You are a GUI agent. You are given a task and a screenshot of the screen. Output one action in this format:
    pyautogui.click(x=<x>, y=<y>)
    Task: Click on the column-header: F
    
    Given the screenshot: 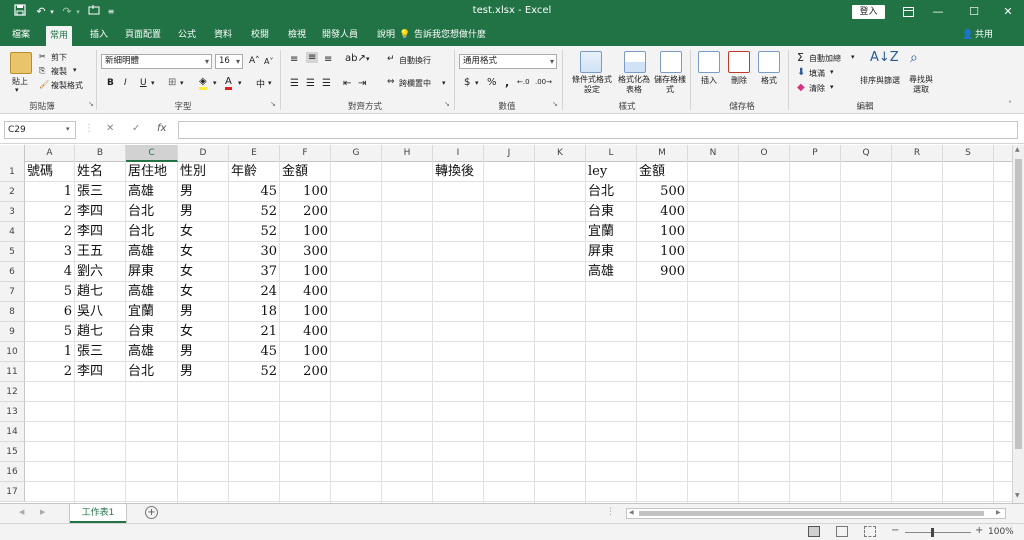 What is the action you would take?
    pyautogui.click(x=305, y=153)
    